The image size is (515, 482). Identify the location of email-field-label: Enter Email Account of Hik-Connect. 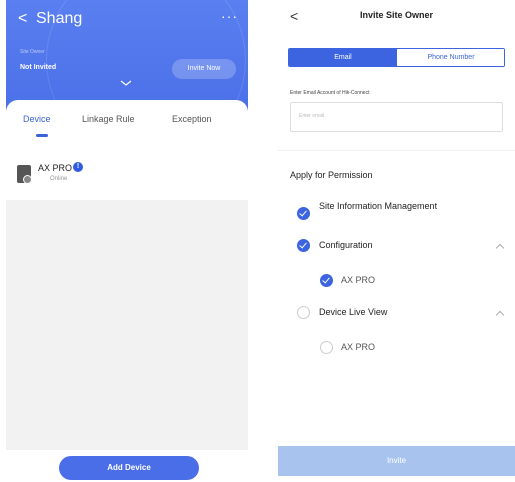
(330, 93).